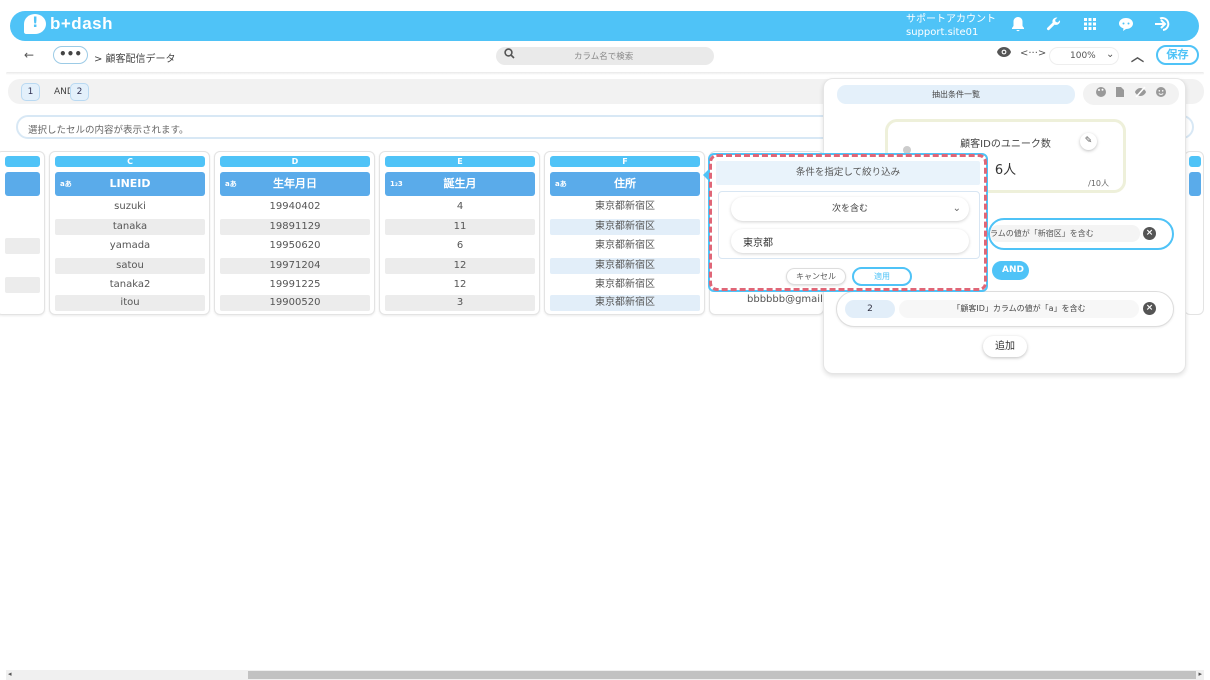 The width and height of the screenshot is (1210, 680). I want to click on column-letter: E, so click(460, 161).